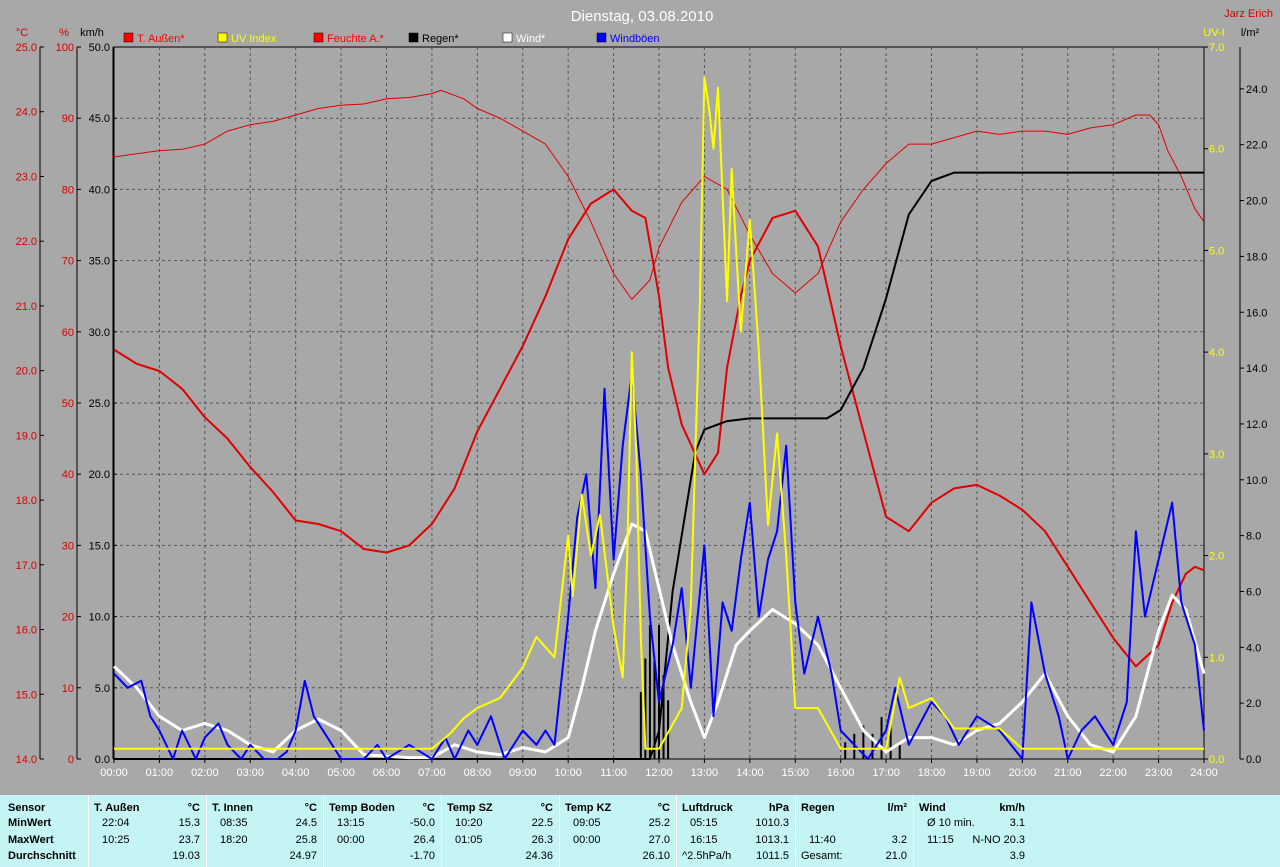 Image resolution: width=1280 pixels, height=867 pixels. I want to click on uv-axis-tick-label: 7.0, so click(1216, 48).